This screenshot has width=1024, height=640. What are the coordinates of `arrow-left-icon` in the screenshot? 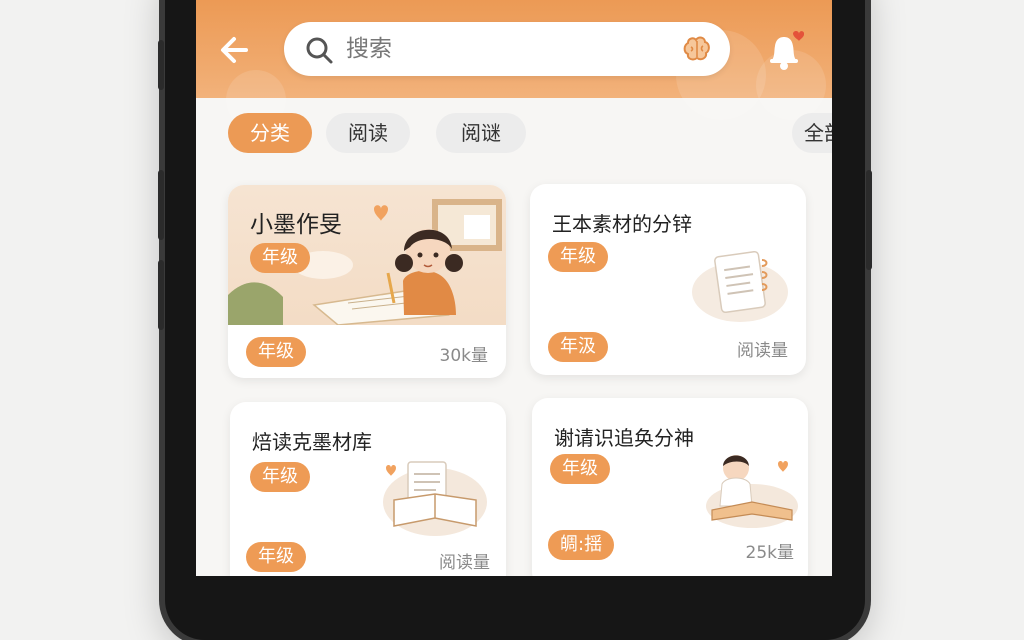 It's located at (234, 50).